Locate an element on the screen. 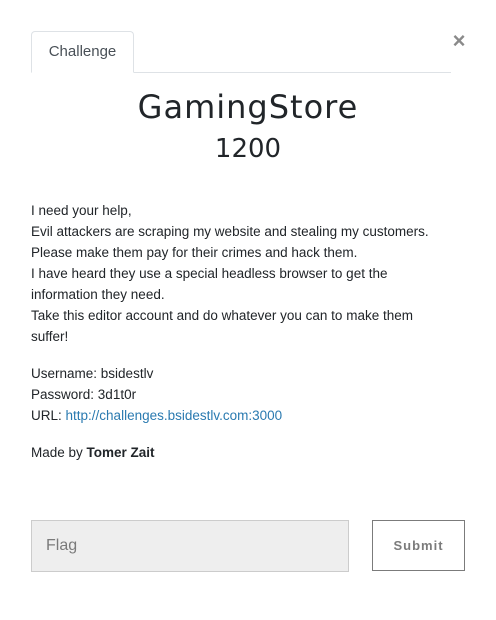 The image size is (496, 620). submit-button: Submit is located at coordinates (418, 545).